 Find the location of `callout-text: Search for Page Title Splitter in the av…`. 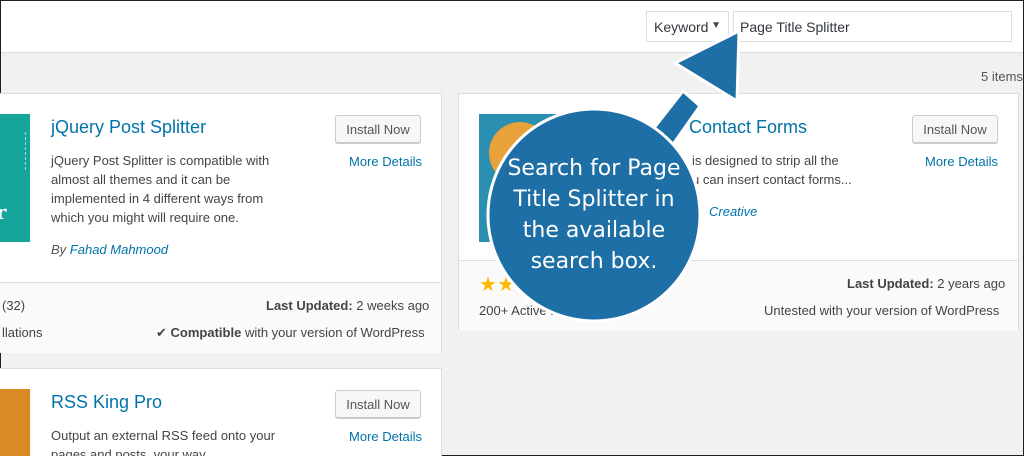

callout-text: Search for Page Title Splitter in the av… is located at coordinates (594, 215).